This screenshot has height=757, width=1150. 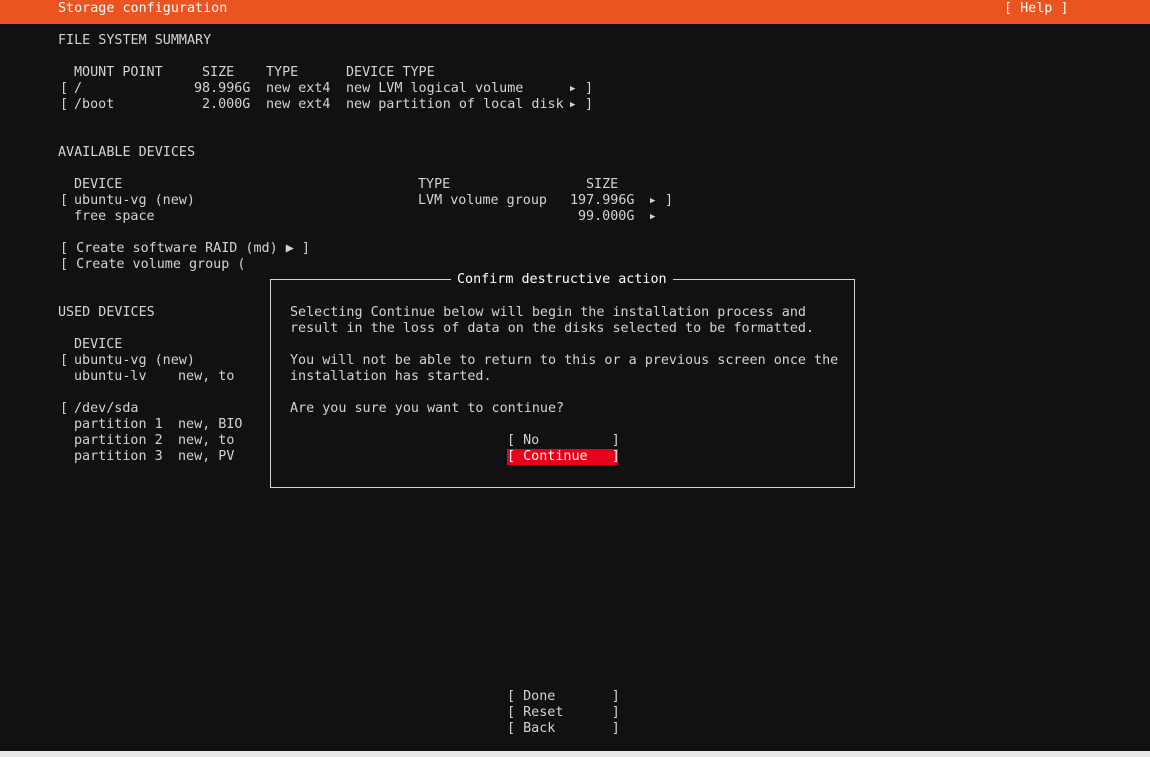 I want to click on done-button: [ Done ], so click(x=563, y=697).